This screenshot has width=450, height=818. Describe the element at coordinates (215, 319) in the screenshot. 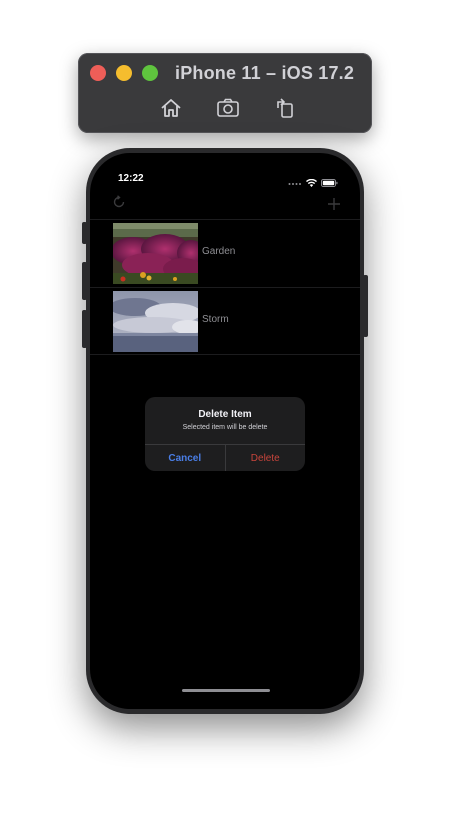

I see `list-item-label: Storm` at that location.